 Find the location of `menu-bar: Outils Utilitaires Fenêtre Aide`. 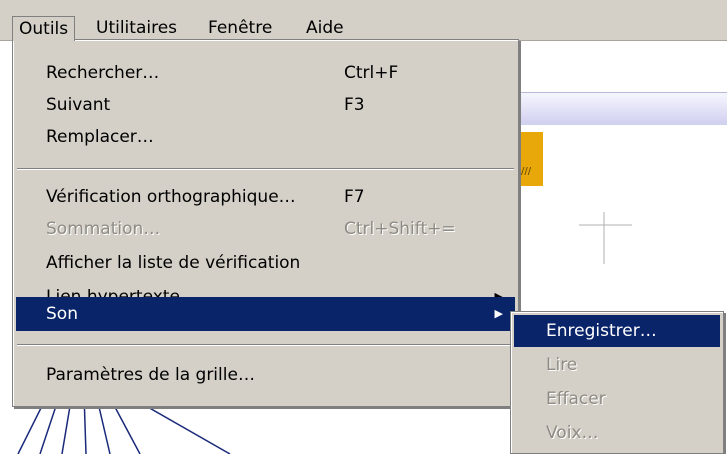

menu-bar: Outils Utilitaires Fenêtre Aide is located at coordinates (363, 20).